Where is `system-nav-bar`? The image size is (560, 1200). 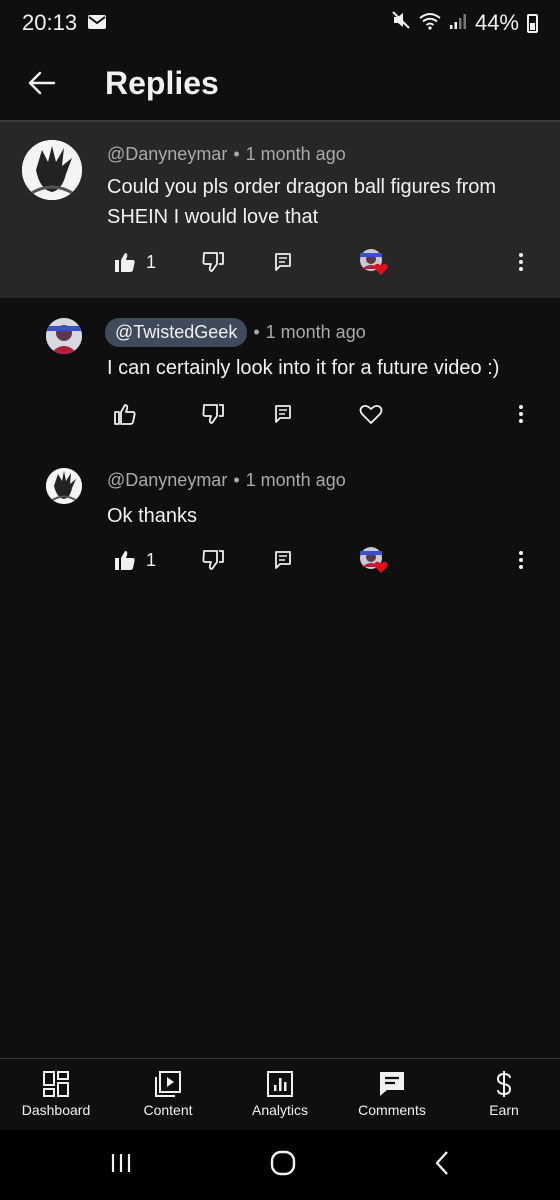 system-nav-bar is located at coordinates (280, 1165).